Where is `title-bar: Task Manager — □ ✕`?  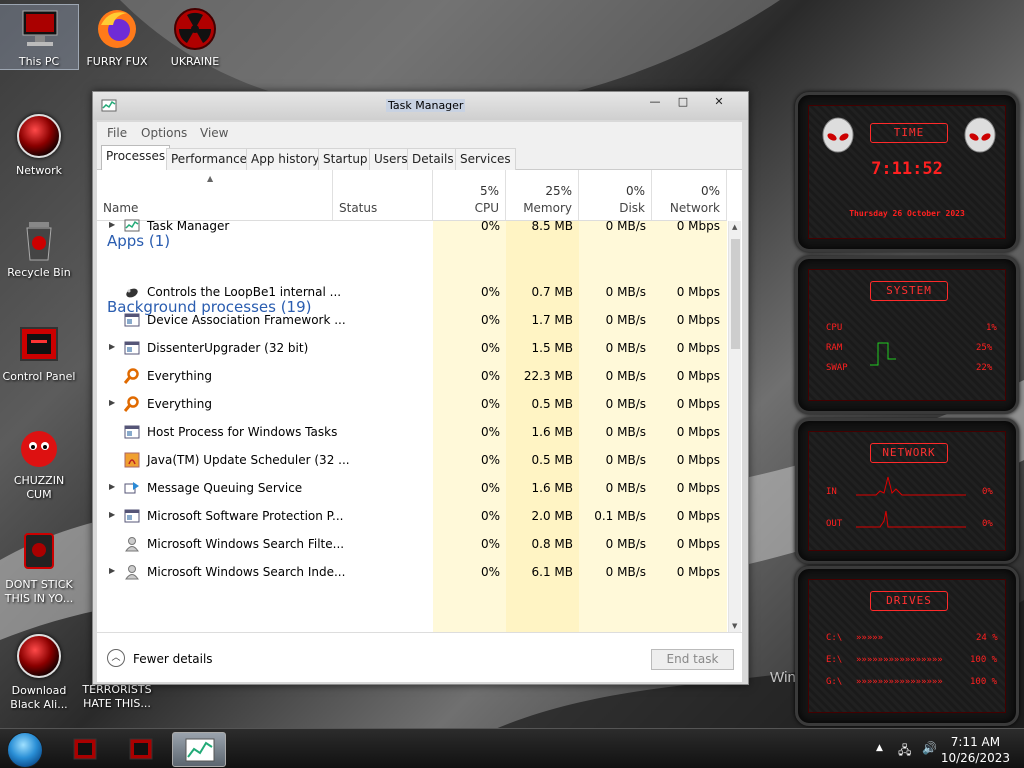 title-bar: Task Manager — □ ✕ is located at coordinates (420, 106).